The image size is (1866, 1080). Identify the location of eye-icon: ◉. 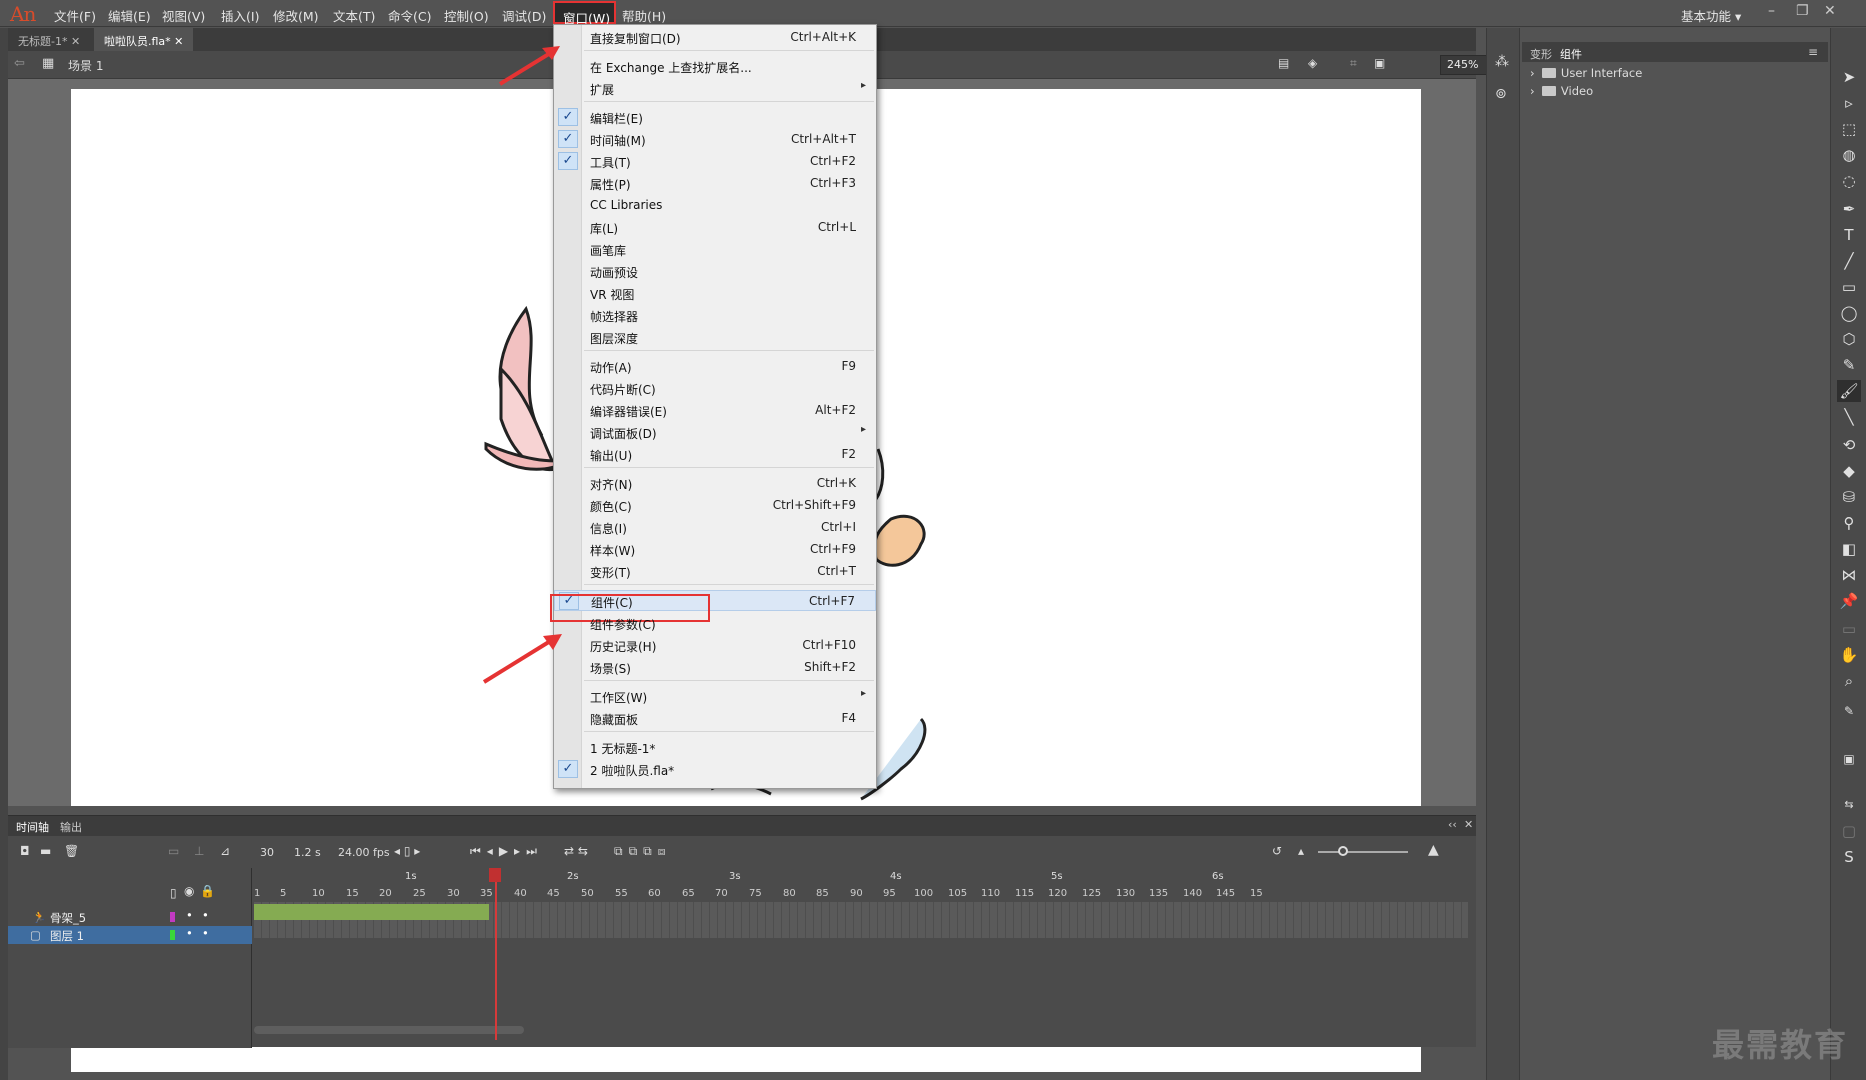
(189, 891).